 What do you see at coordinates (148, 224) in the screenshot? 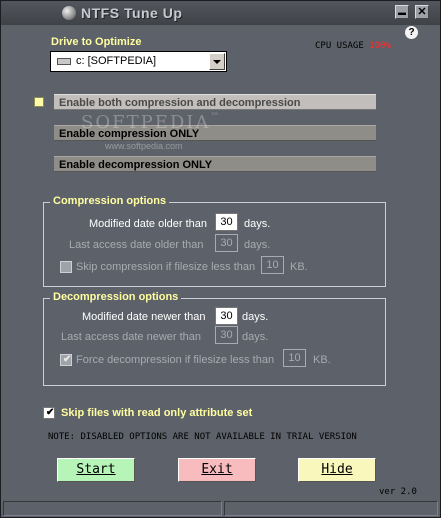
I see `compression-modified-label: Modified date older than` at bounding box center [148, 224].